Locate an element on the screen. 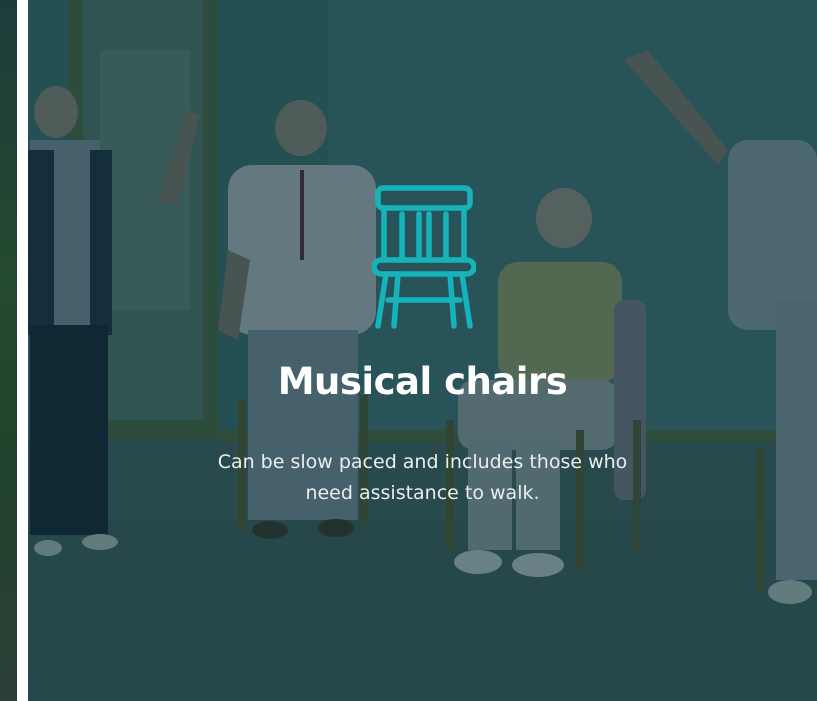 This screenshot has height=701, width=817. chair-icon is located at coordinates (424, 257).